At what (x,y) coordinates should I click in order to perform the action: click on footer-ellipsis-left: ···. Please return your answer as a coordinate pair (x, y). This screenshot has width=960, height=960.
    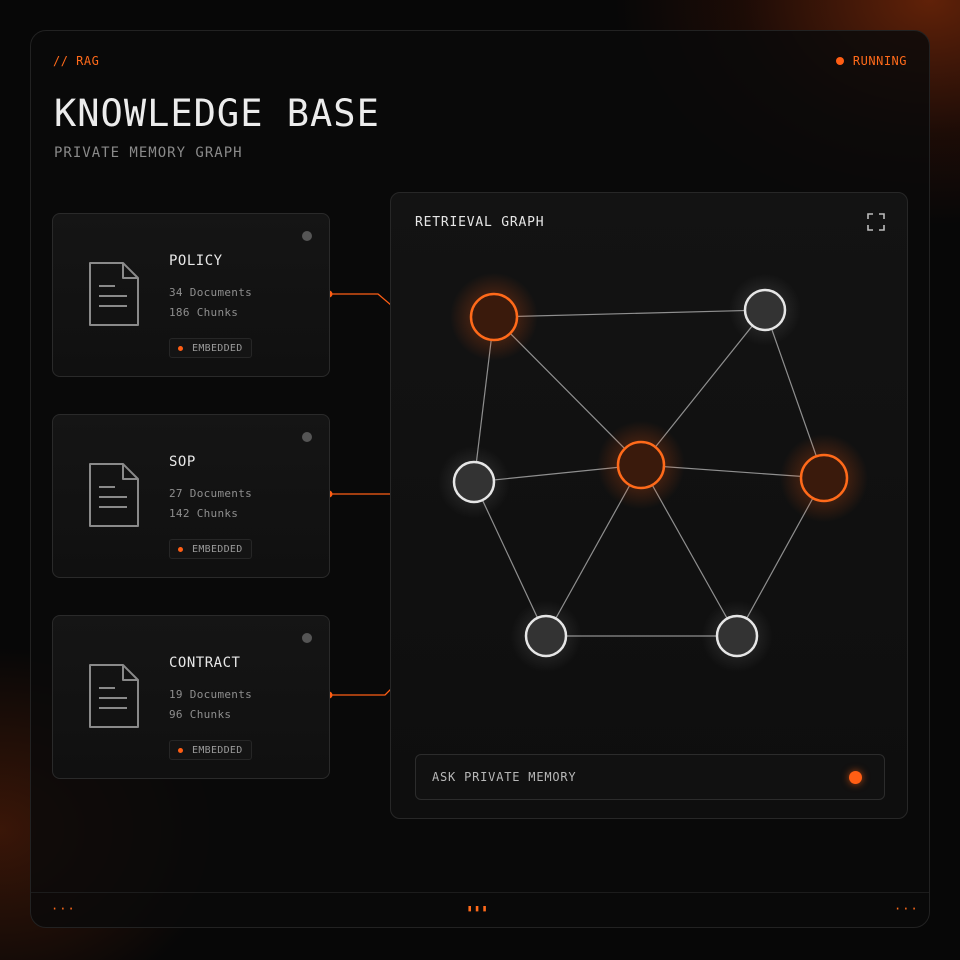
    Looking at the image, I should click on (63, 909).